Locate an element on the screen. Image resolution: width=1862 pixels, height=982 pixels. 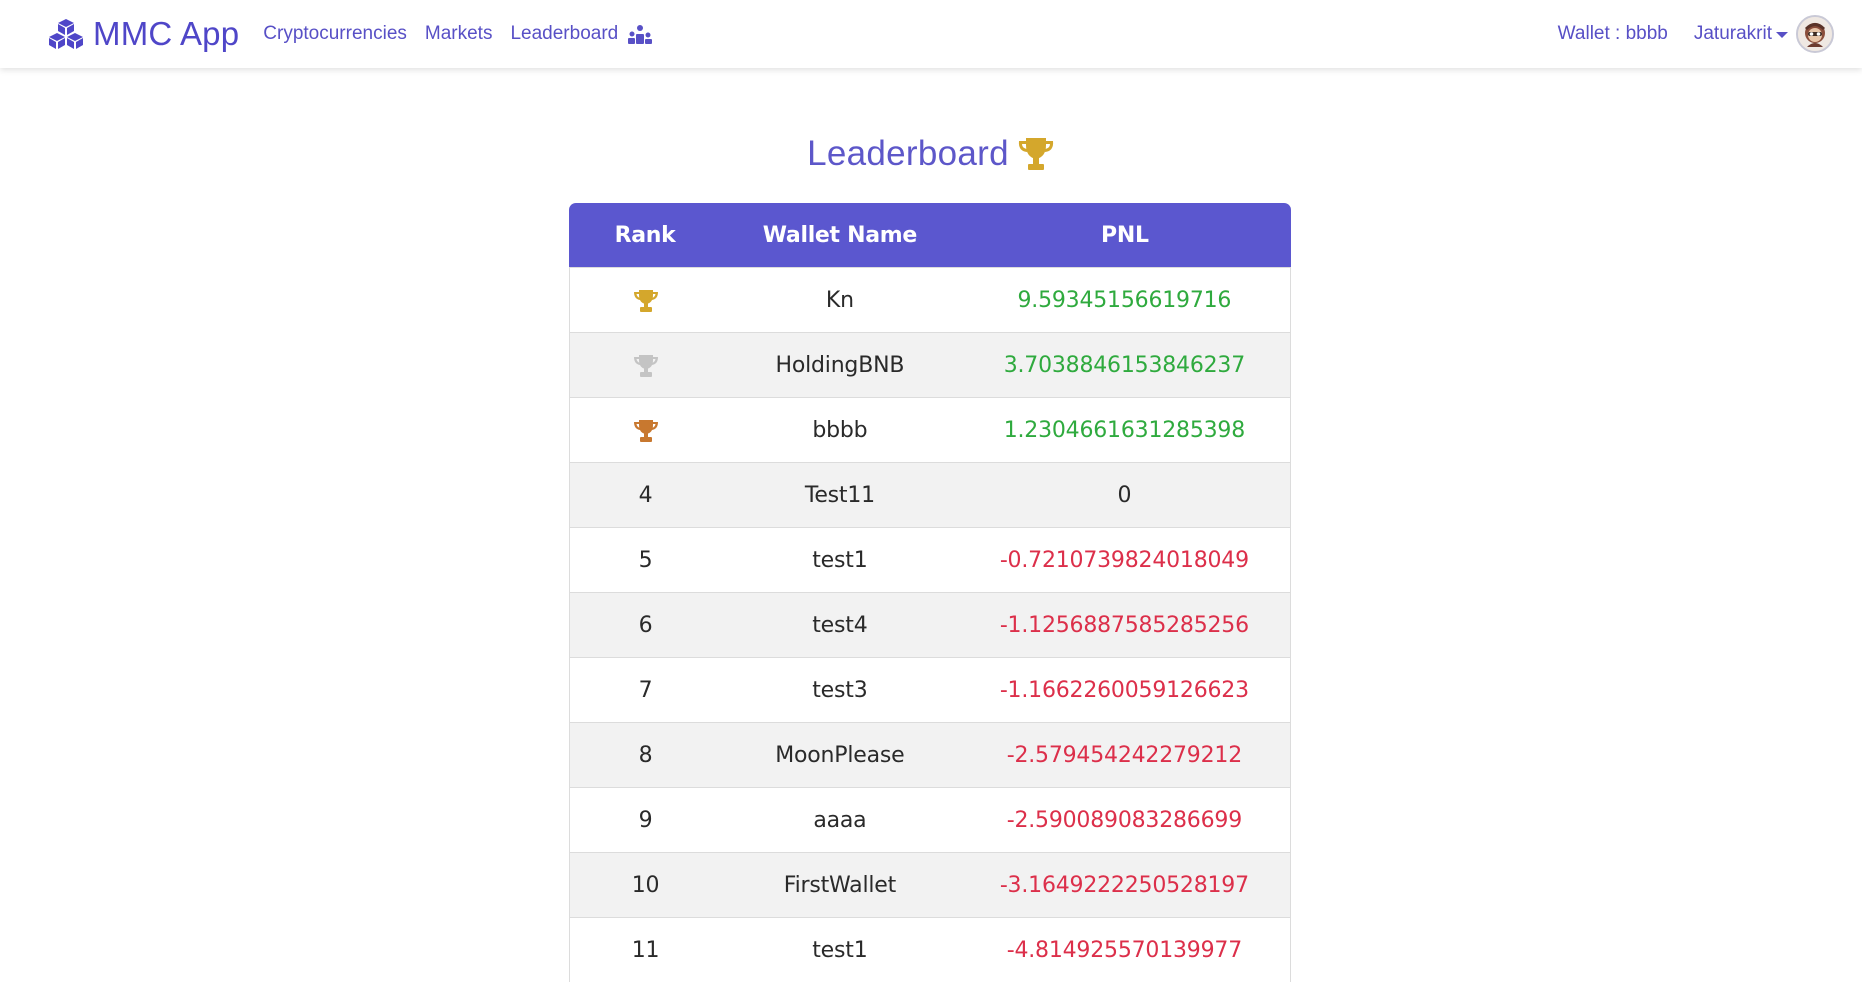
wallet-link: Wallet : bbbb is located at coordinates (1613, 34).